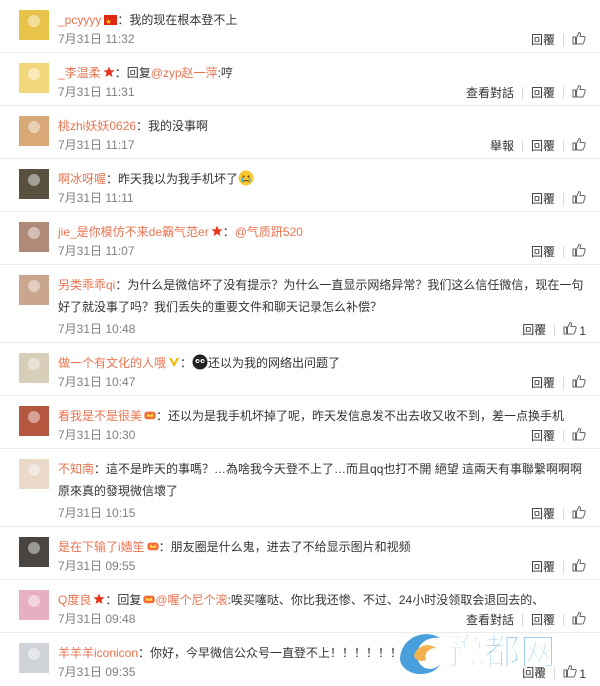 This screenshot has width=600, height=686. What do you see at coordinates (100, 416) in the screenshot?
I see `comment-username: 看我是不是很美` at bounding box center [100, 416].